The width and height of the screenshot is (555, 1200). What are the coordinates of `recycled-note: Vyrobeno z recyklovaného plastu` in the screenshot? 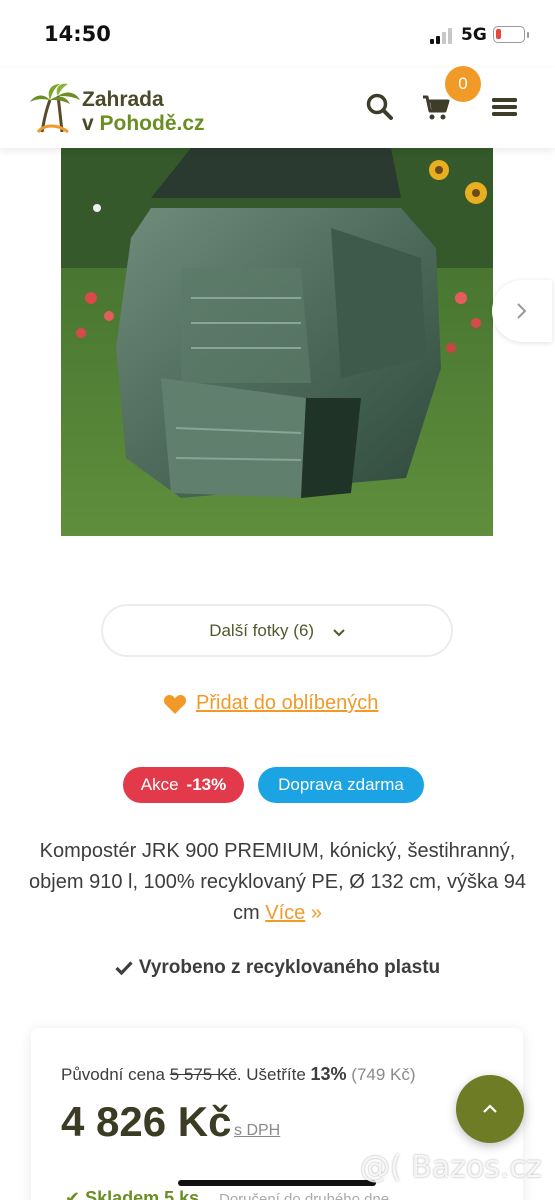 It's located at (277, 969).